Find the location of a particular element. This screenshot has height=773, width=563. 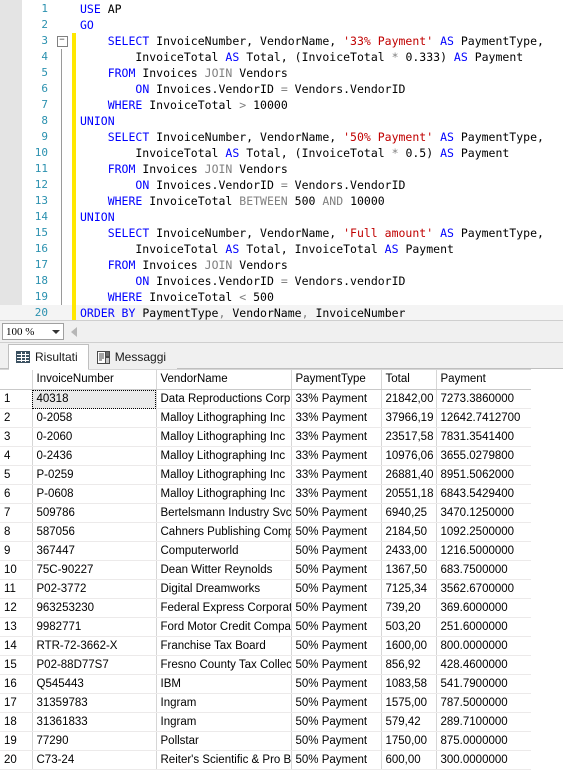

row-number: 4 is located at coordinates (16, 456).